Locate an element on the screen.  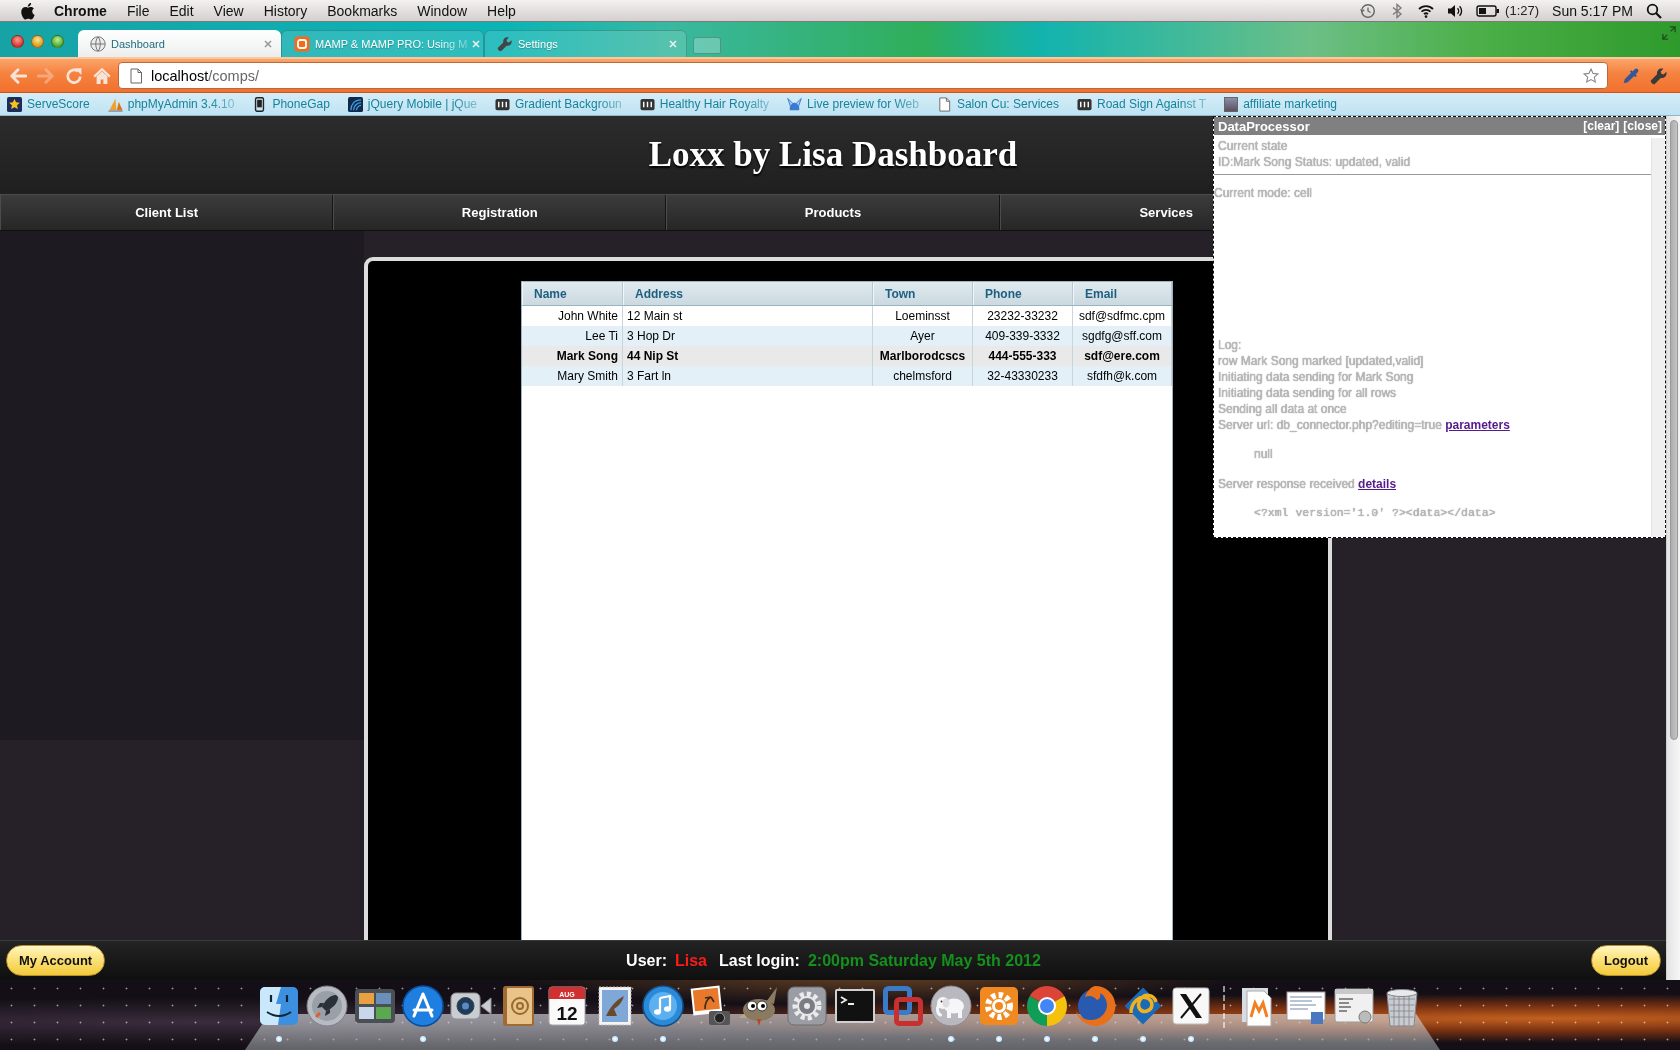
nav-tab: Products is located at coordinates (833, 212).